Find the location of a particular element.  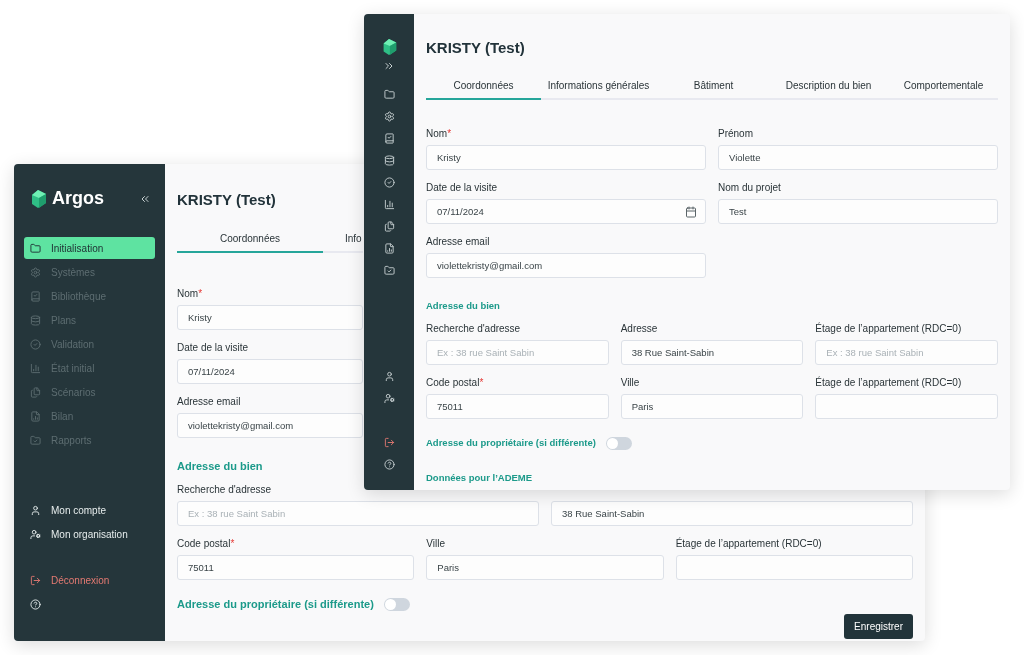

expand-icon is located at coordinates (389, 66).